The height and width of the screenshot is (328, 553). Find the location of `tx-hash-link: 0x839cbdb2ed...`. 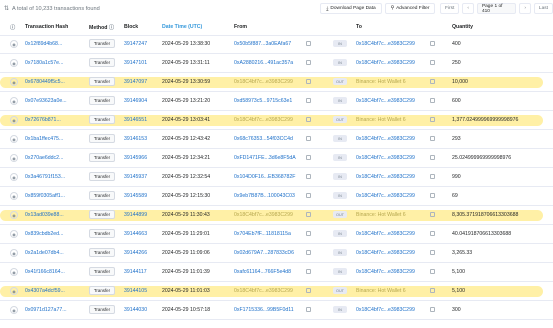

tx-hash-link: 0x839cbdb2ed... is located at coordinates (44, 234).